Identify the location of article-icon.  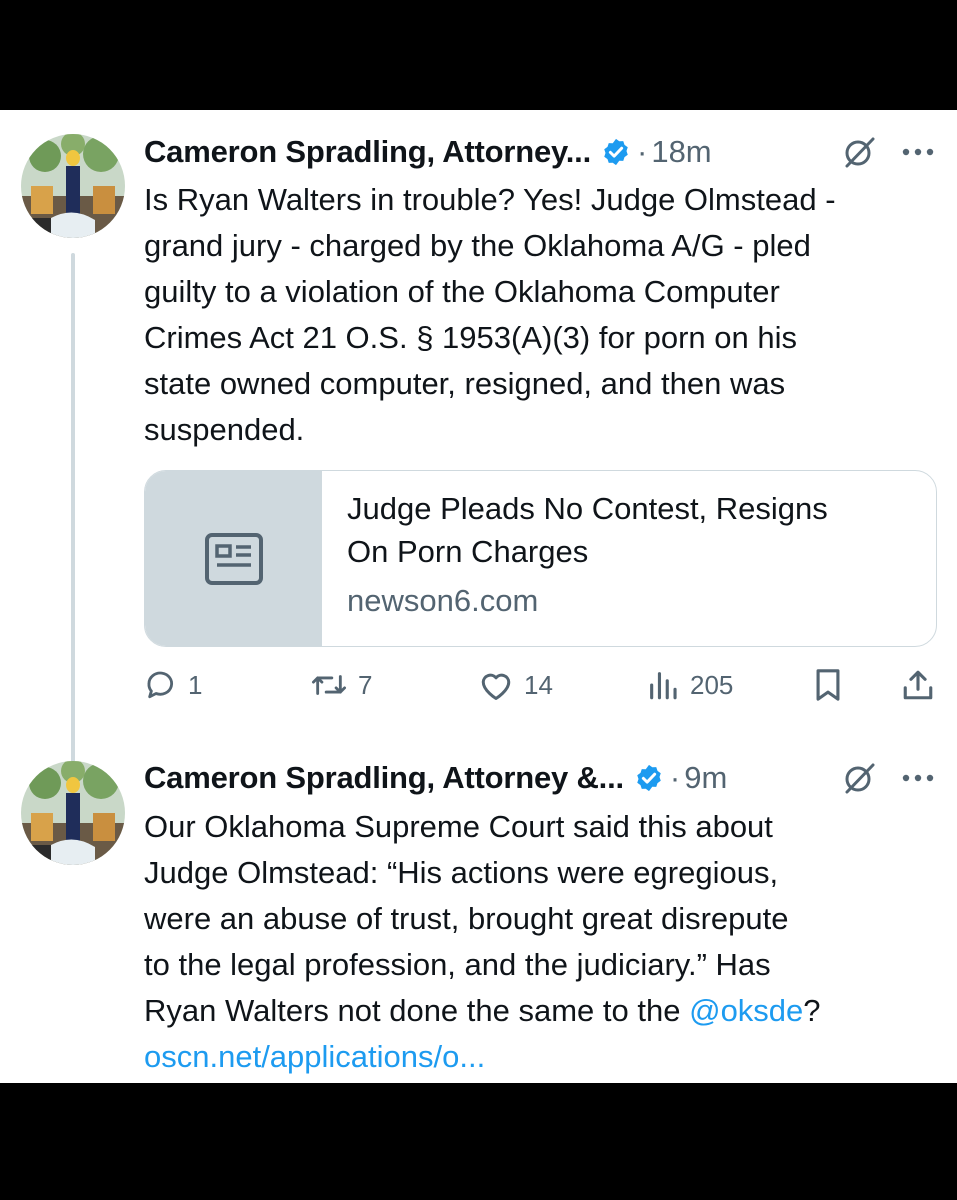
(233, 558).